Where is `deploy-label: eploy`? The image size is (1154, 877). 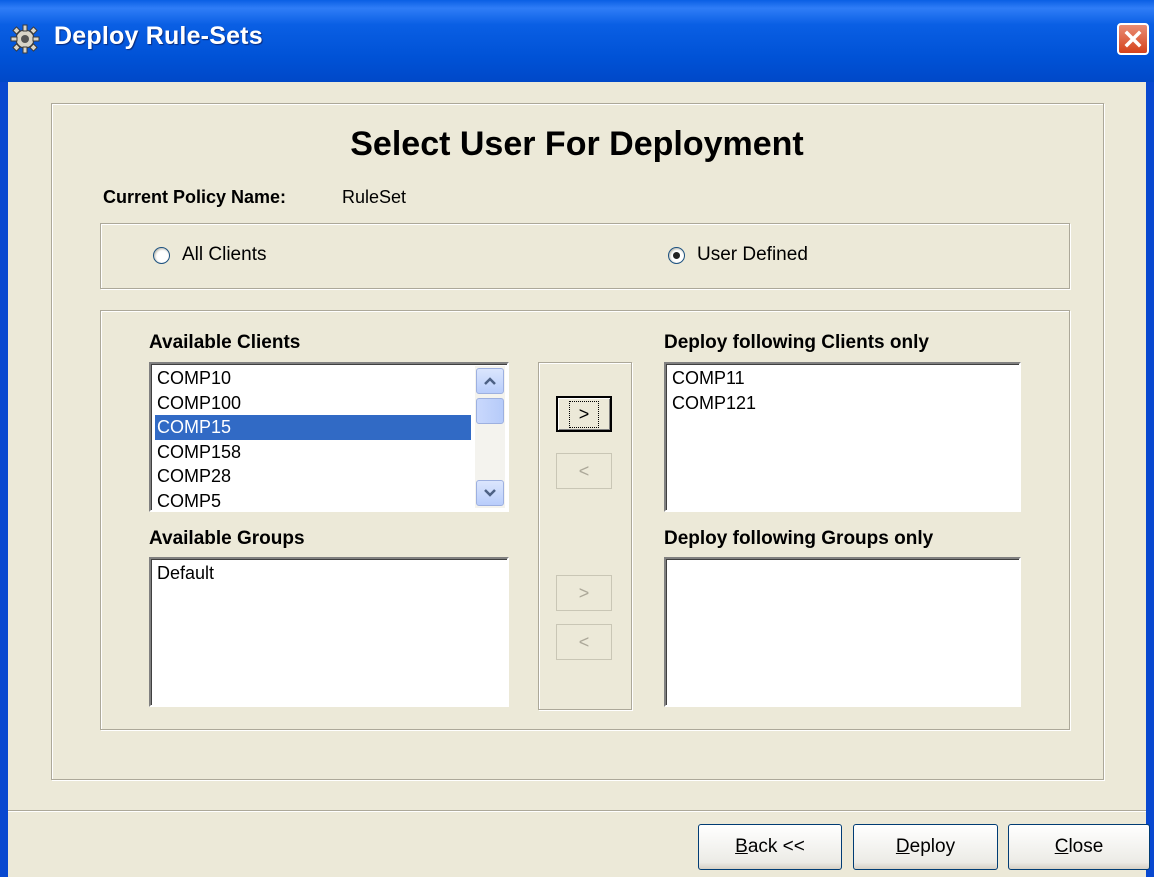 deploy-label: eploy is located at coordinates (932, 846).